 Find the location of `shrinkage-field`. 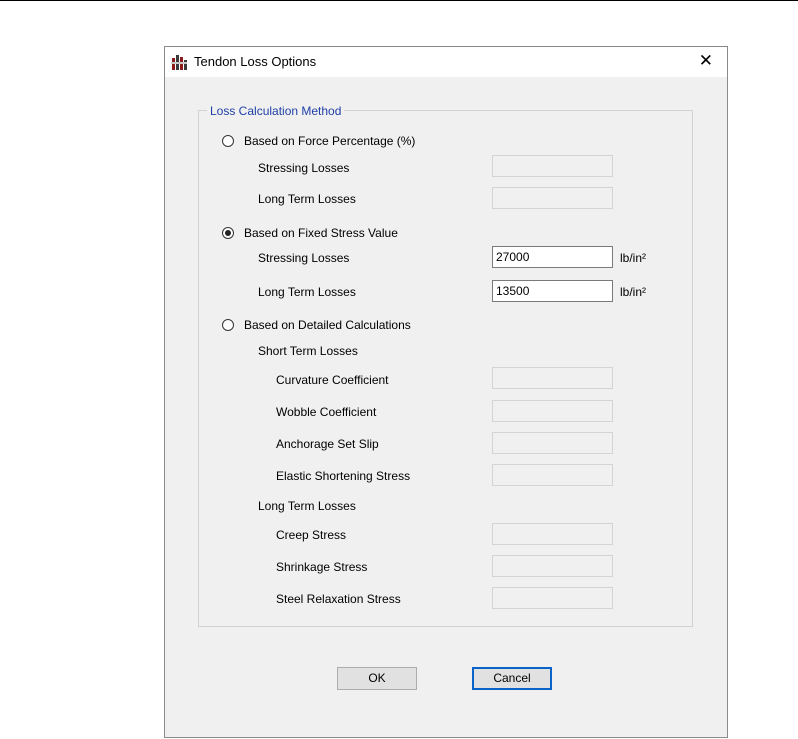

shrinkage-field is located at coordinates (552, 566).